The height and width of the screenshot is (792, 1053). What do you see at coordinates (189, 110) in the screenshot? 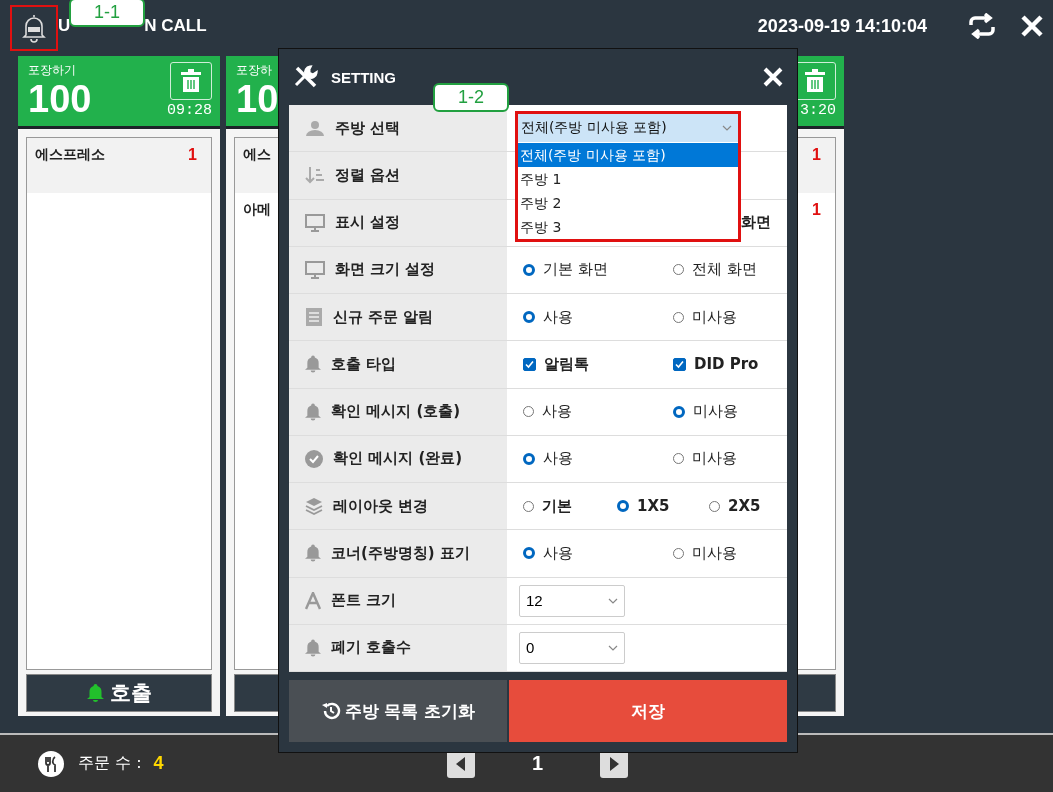
I see `order-time: 09:28` at bounding box center [189, 110].